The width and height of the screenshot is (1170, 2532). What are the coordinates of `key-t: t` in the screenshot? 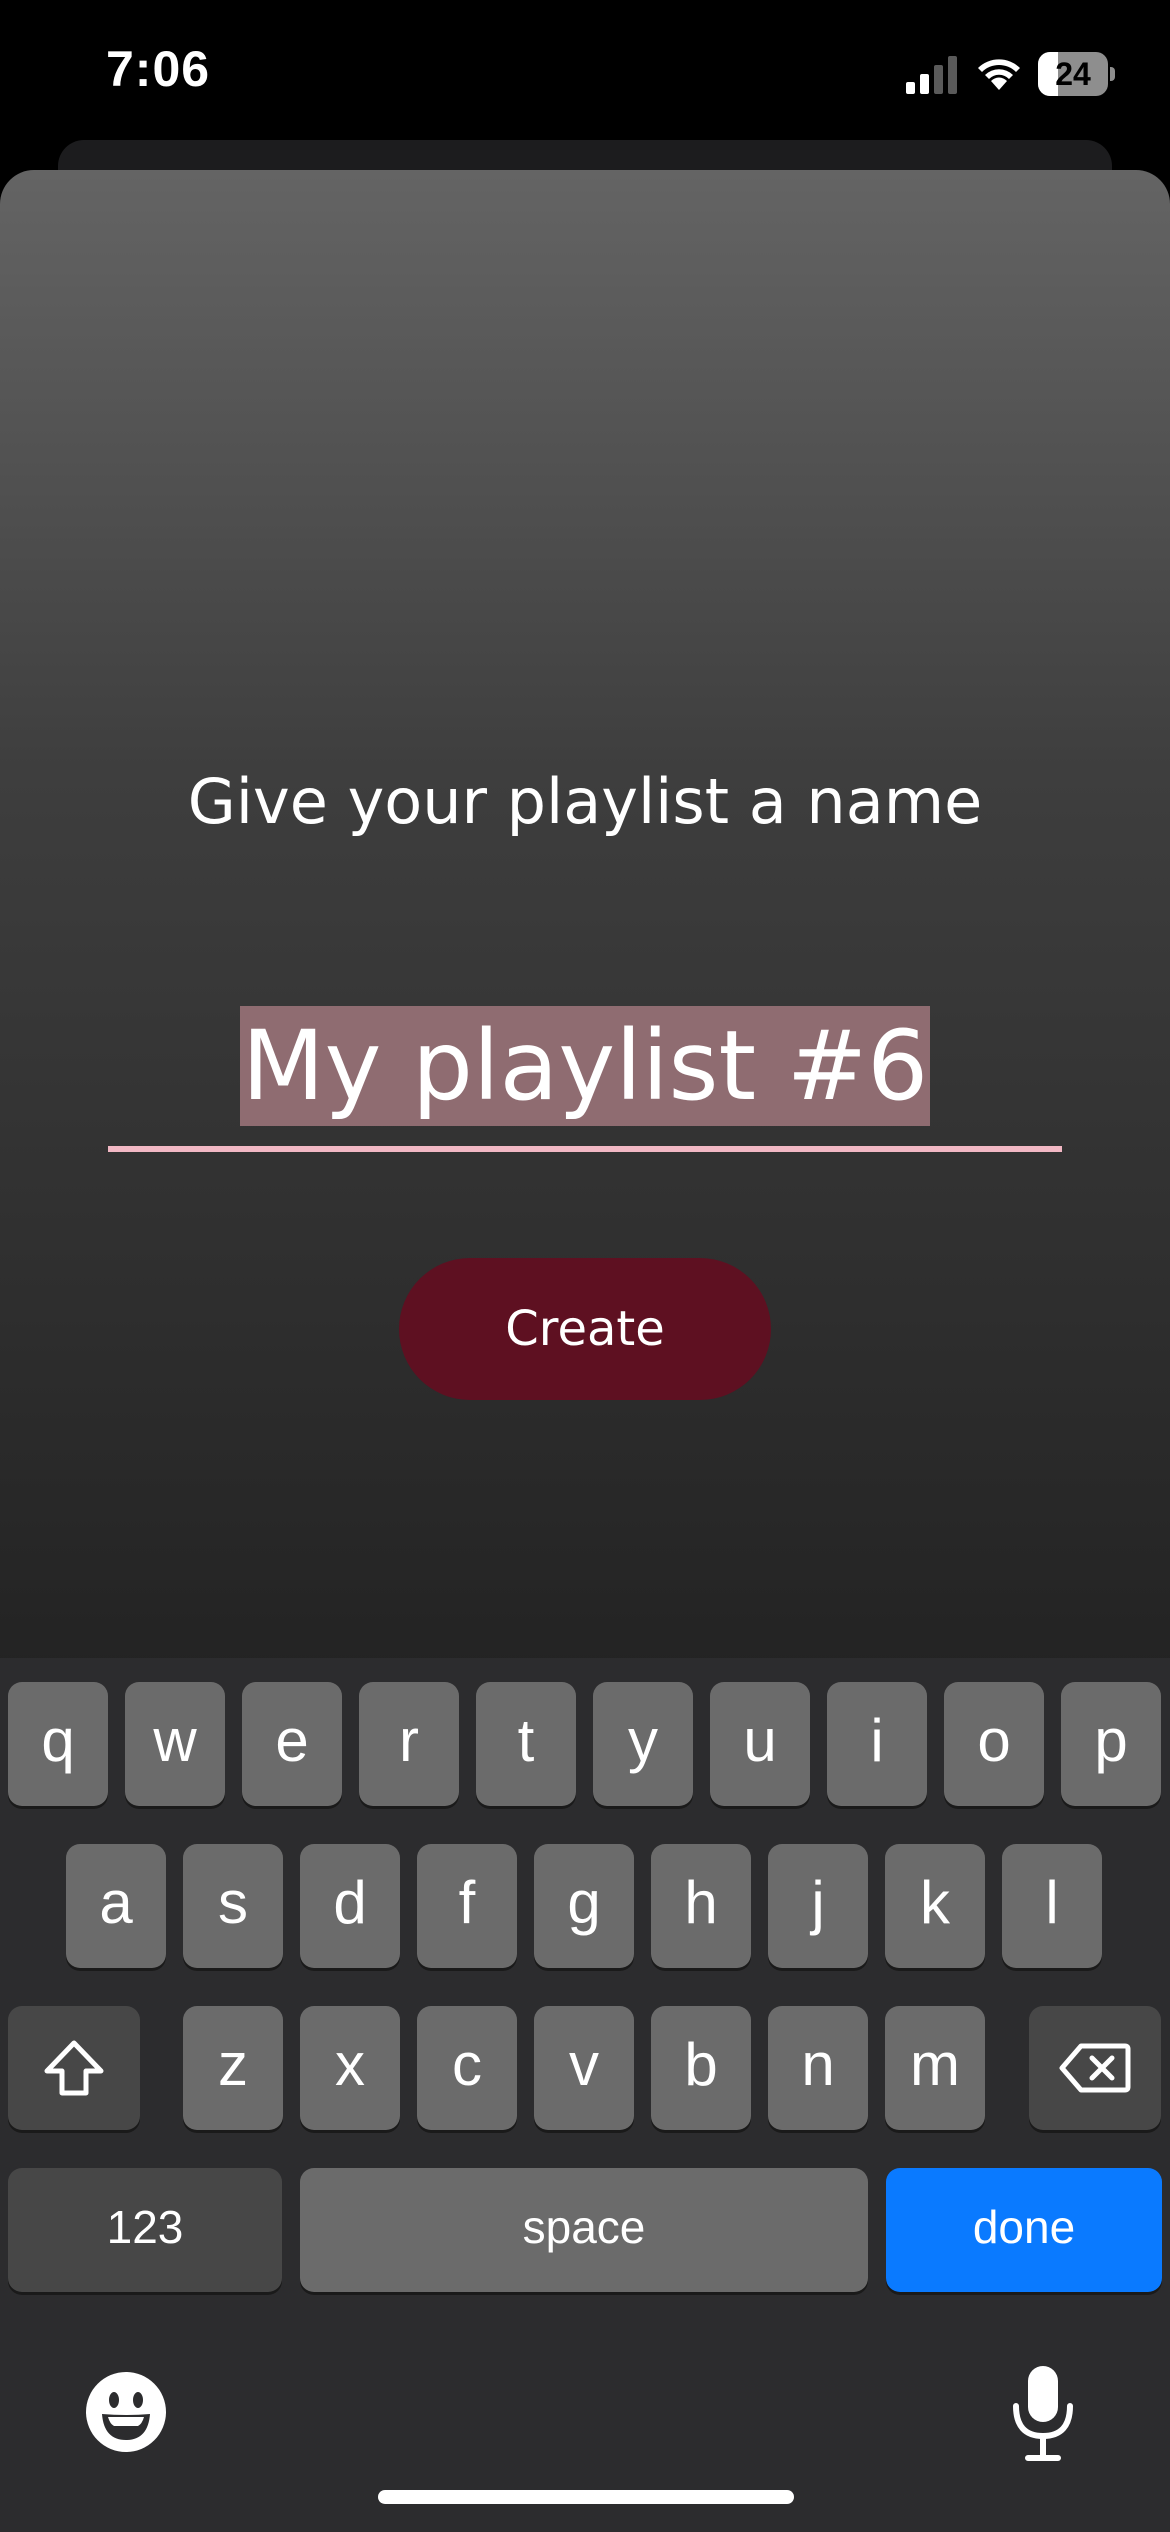 It's located at (526, 1744).